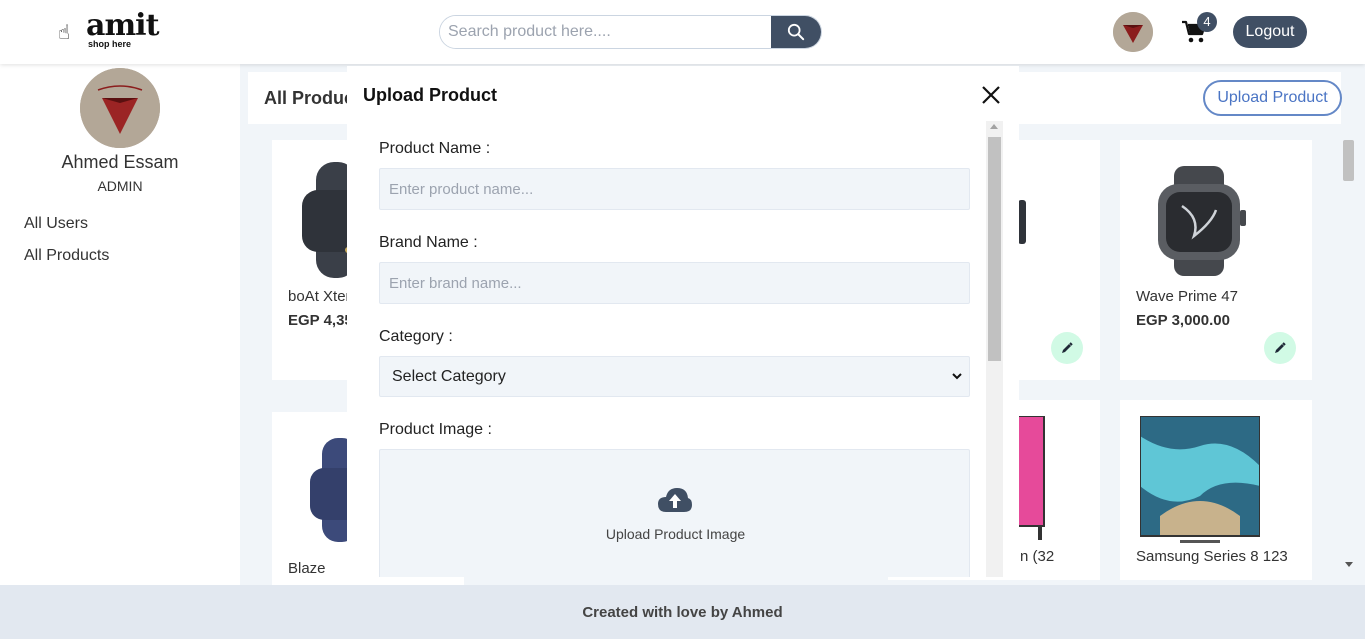 Image resolution: width=1365 pixels, height=639 pixels. I want to click on search-icon, so click(796, 32).